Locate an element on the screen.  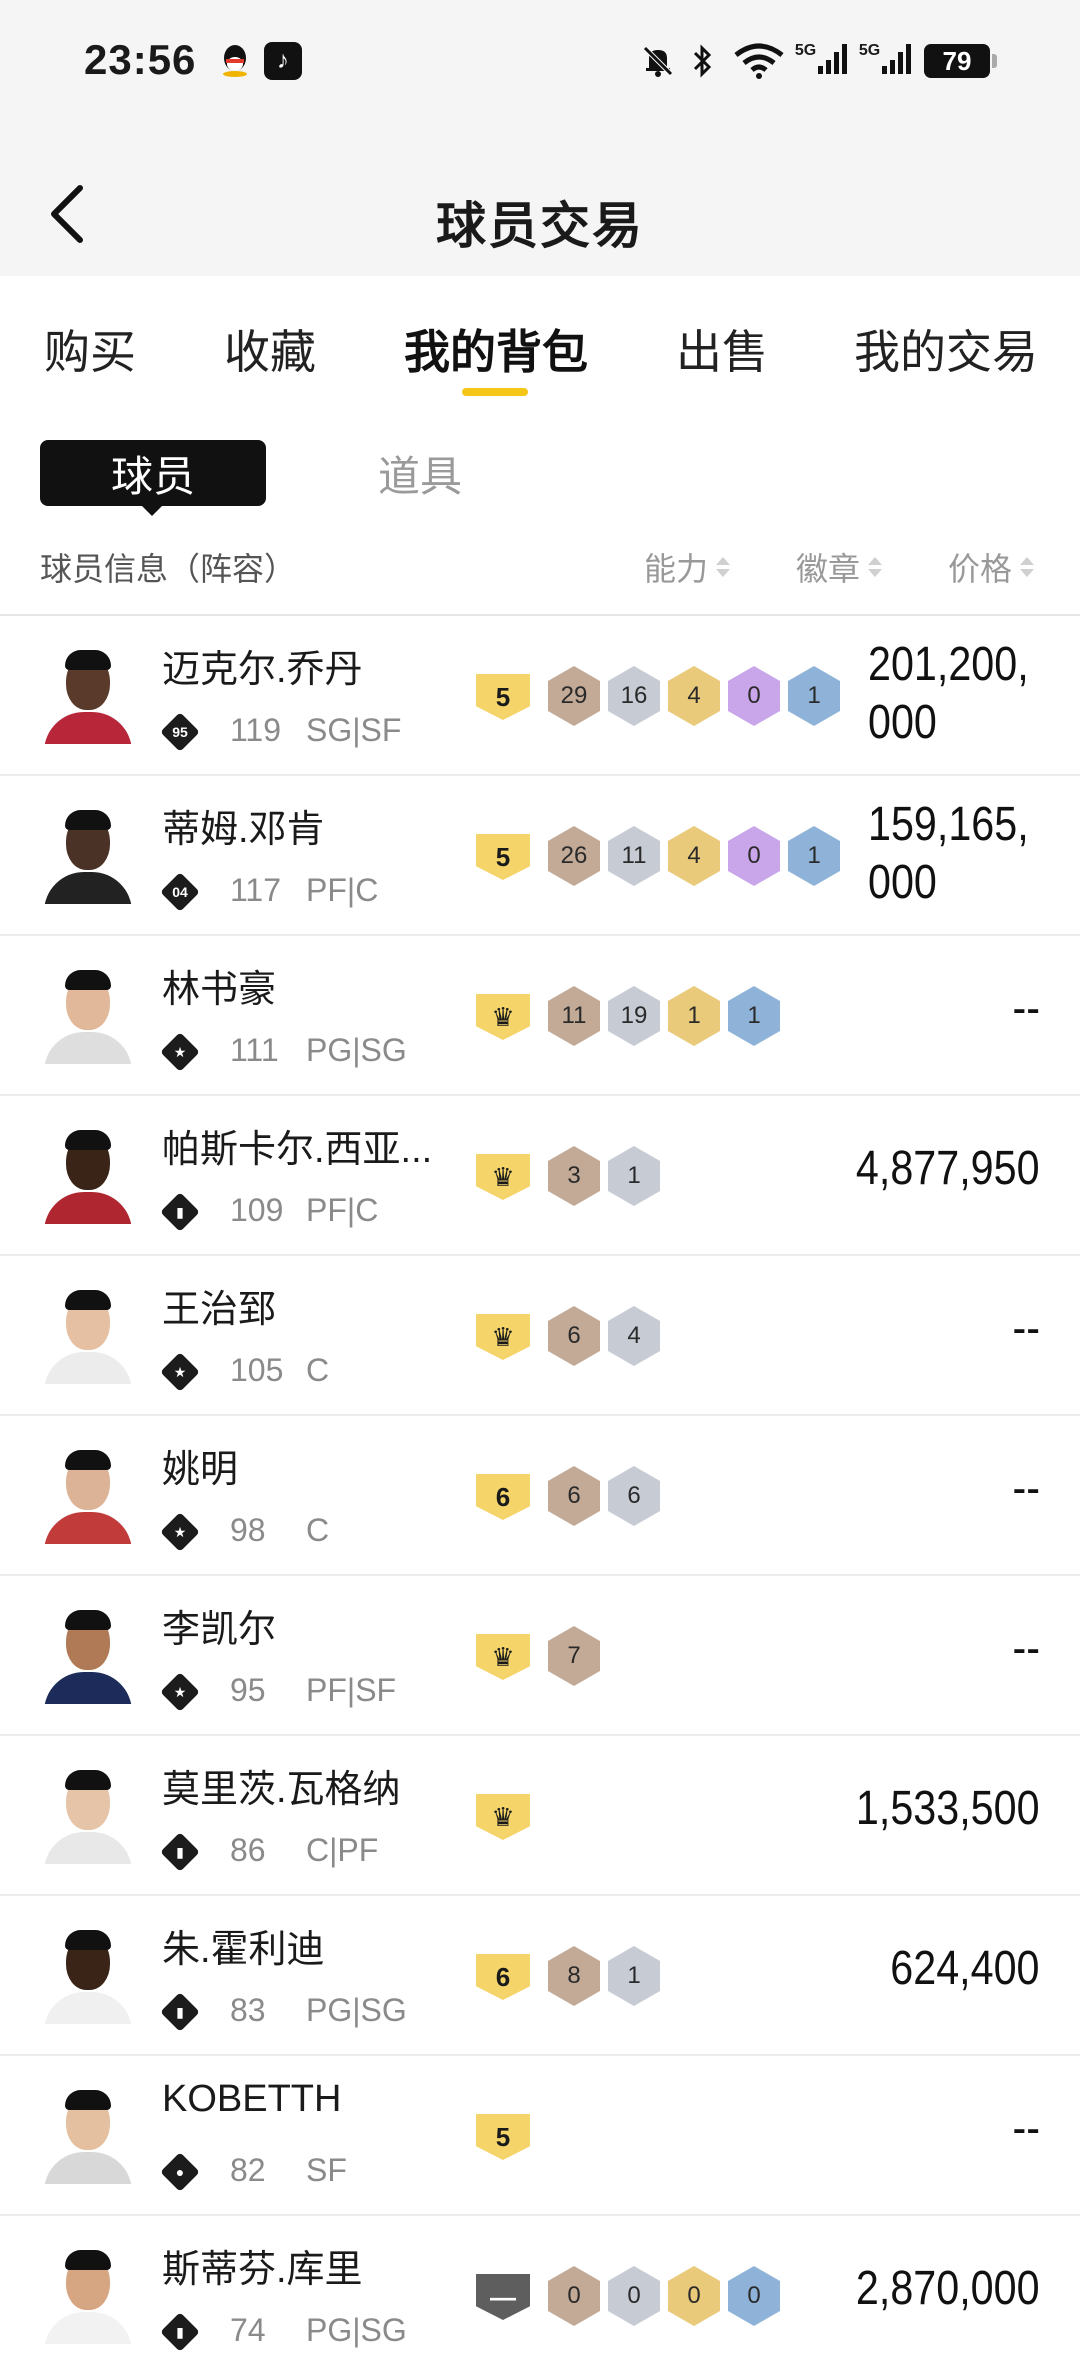
player-row: 蒂姆.邓肯 04 117 PF|C 5 26 11 4 0 1 159,165,000 is located at coordinates (540, 856).